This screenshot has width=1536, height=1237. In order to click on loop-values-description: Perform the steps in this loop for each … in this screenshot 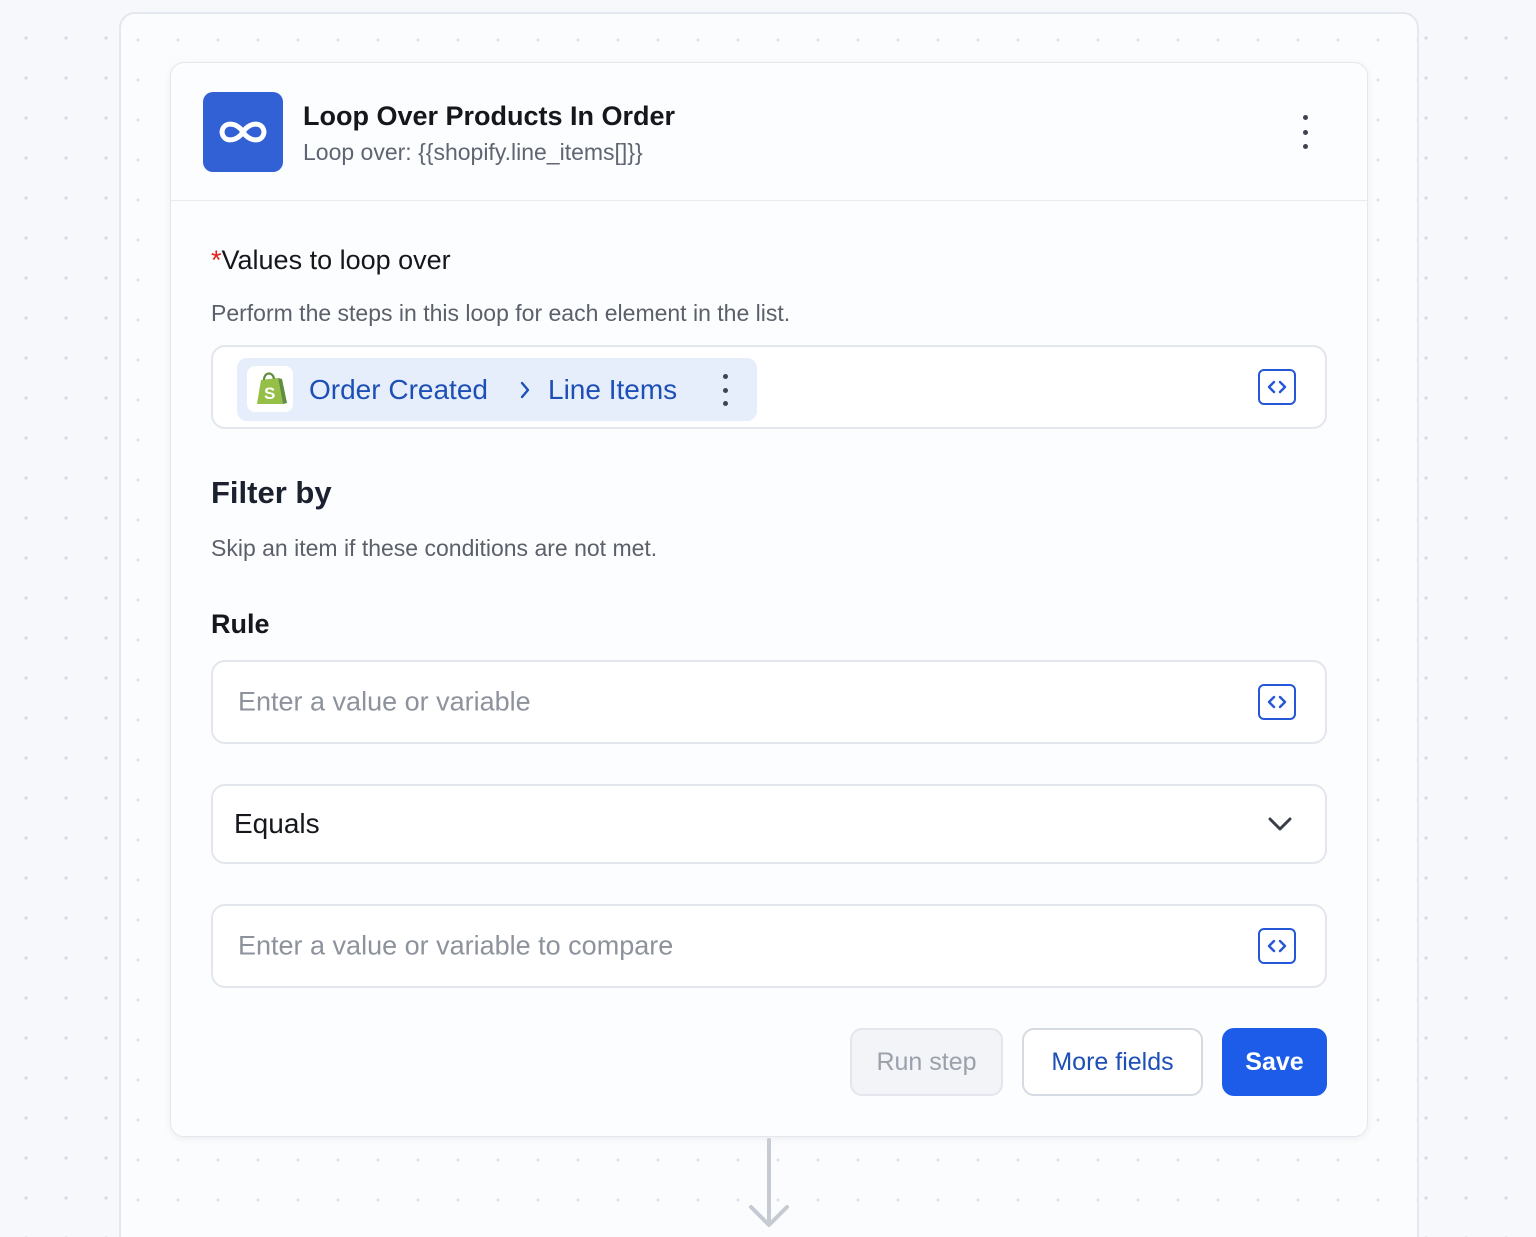, I will do `click(501, 313)`.